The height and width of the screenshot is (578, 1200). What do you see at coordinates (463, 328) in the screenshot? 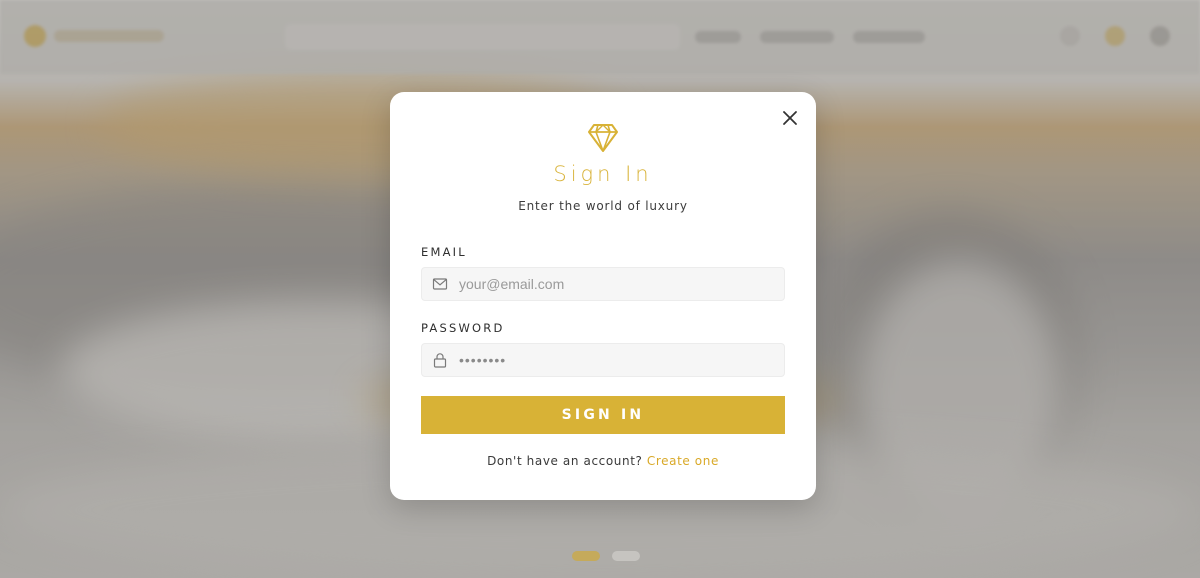
I see `password-label: PASSWORD` at bounding box center [463, 328].